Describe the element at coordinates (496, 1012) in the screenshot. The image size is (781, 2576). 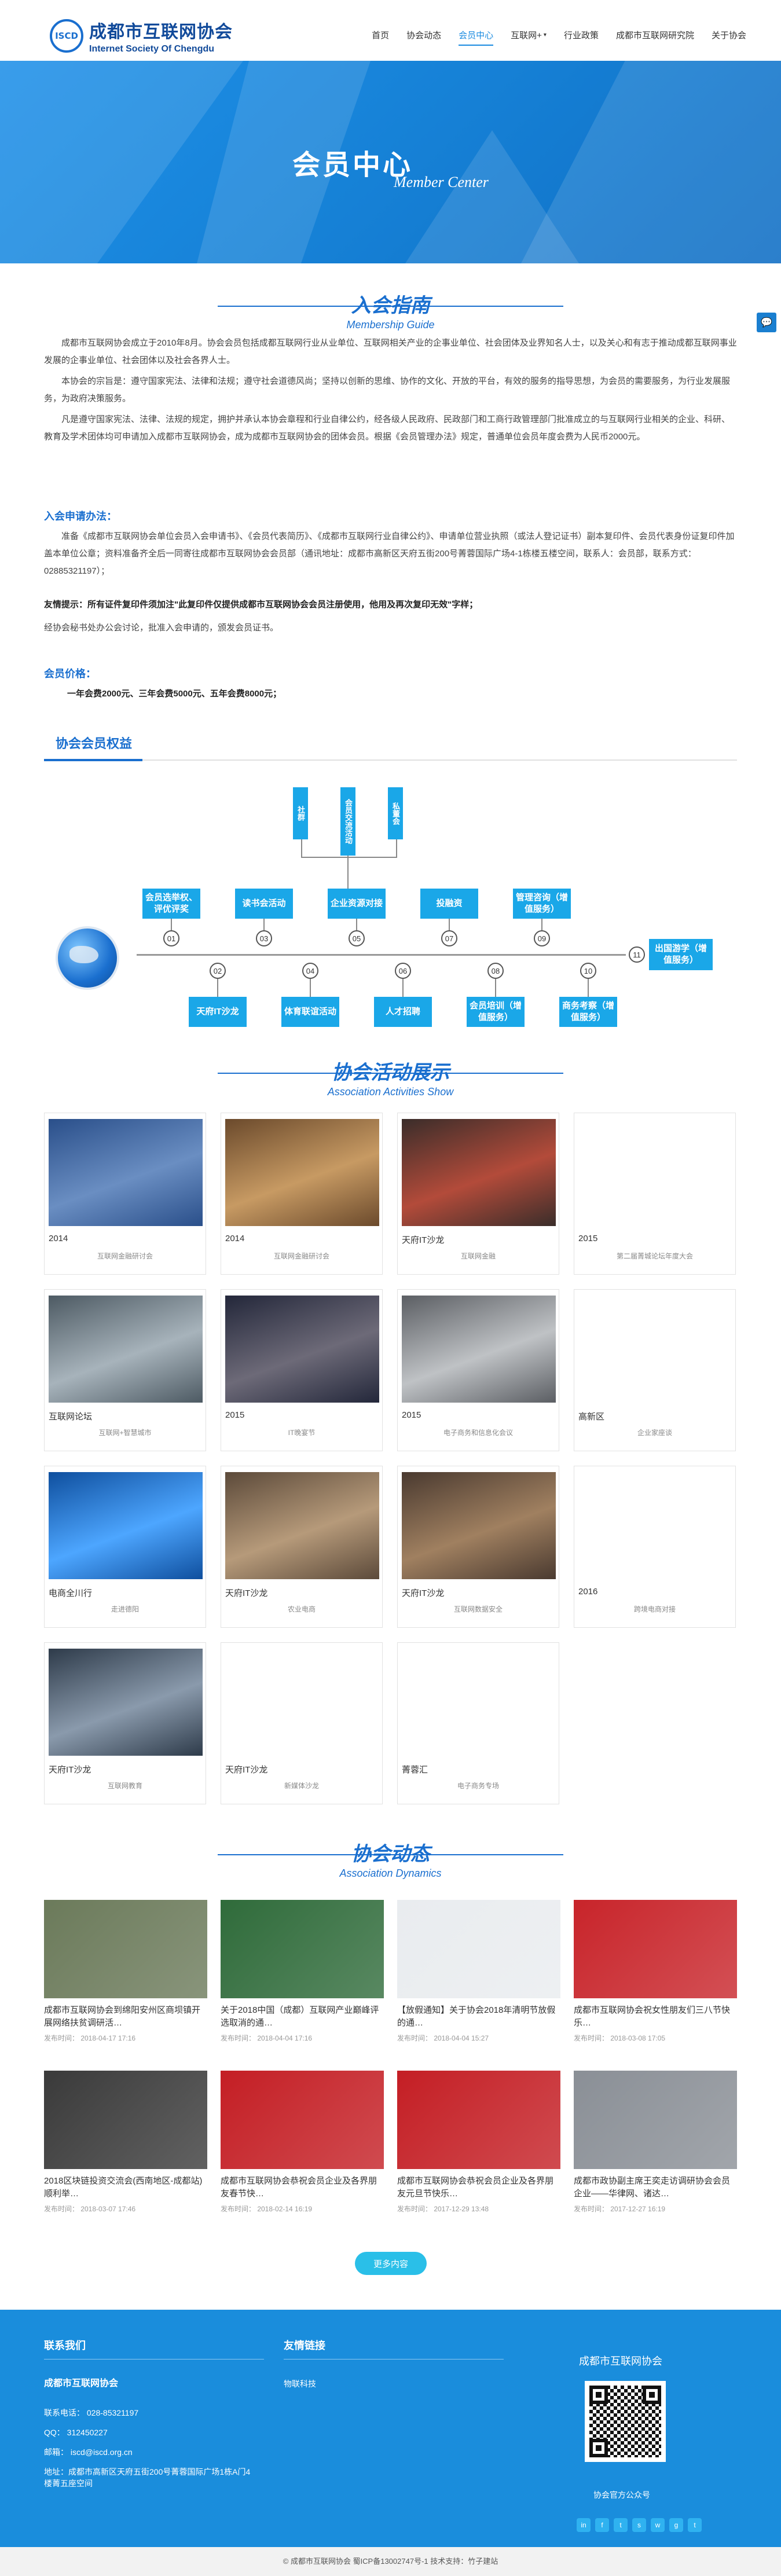
I see `bottom-benefit-box: 会员培训（增值服务）` at that location.